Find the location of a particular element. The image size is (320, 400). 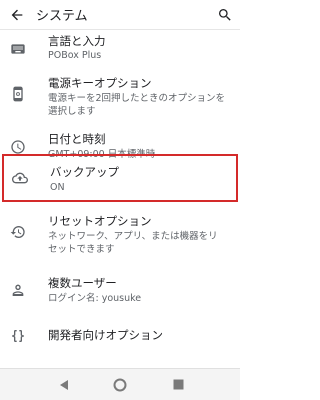

search-button is located at coordinates (225, 15).